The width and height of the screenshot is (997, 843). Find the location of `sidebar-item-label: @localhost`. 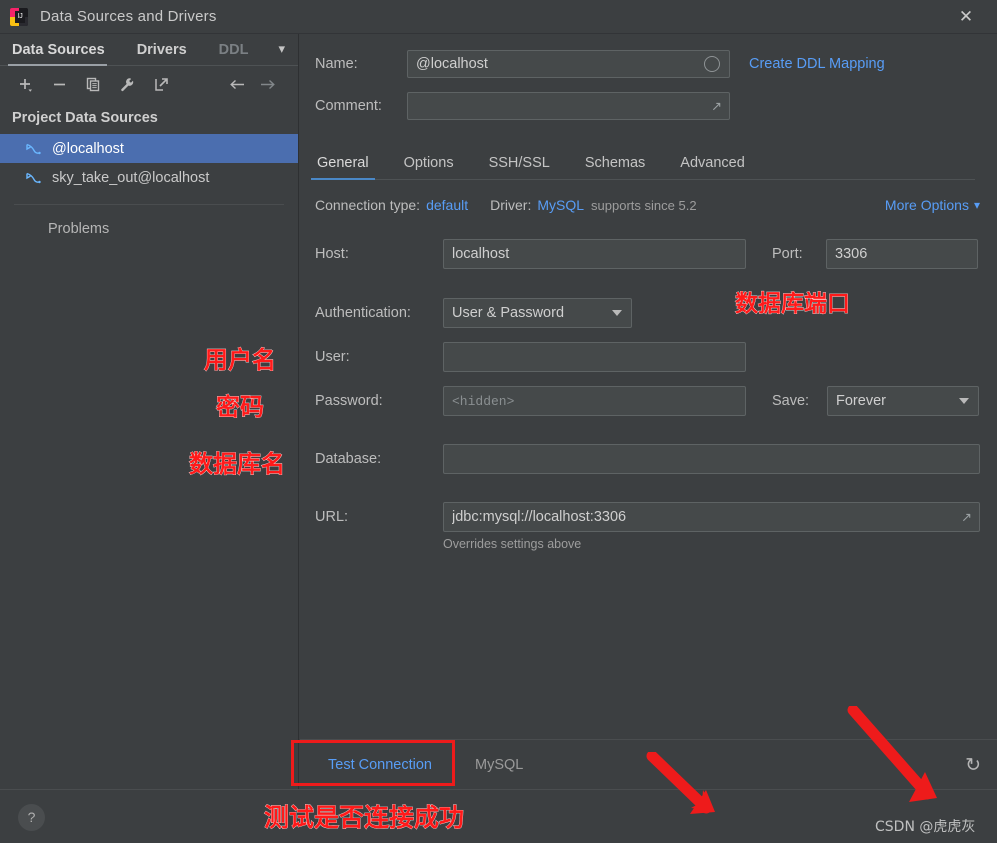

sidebar-item-label: @localhost is located at coordinates (88, 148).